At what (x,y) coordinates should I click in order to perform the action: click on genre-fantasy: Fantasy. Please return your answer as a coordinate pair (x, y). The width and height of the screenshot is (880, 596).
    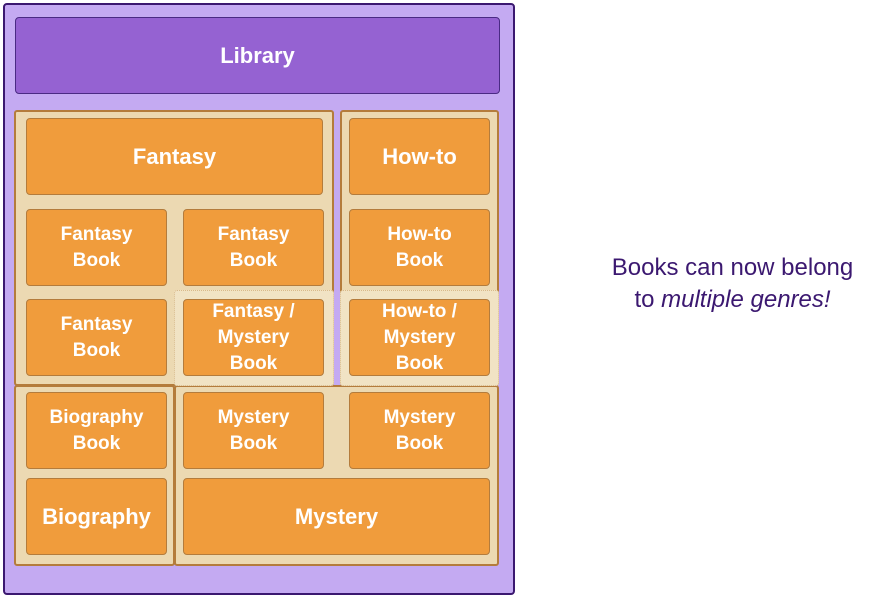
    Looking at the image, I should click on (174, 156).